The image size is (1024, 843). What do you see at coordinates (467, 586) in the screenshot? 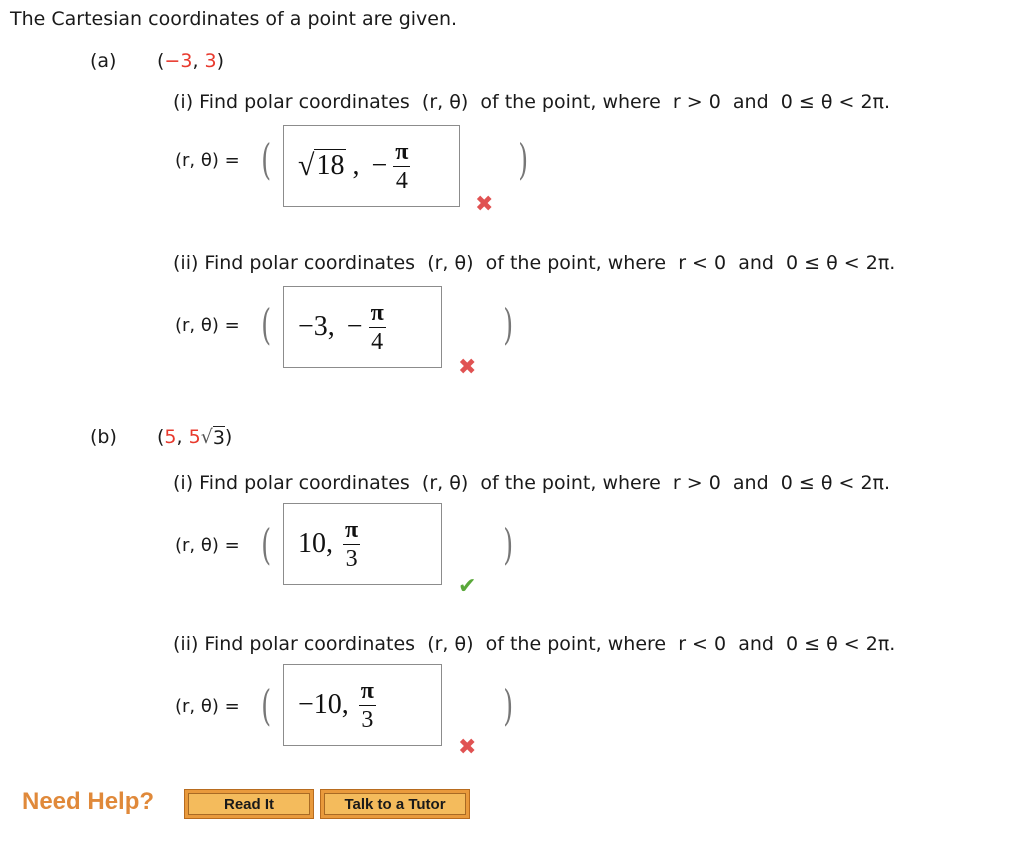
I see `correct-check-icon: ✔` at bounding box center [467, 586].